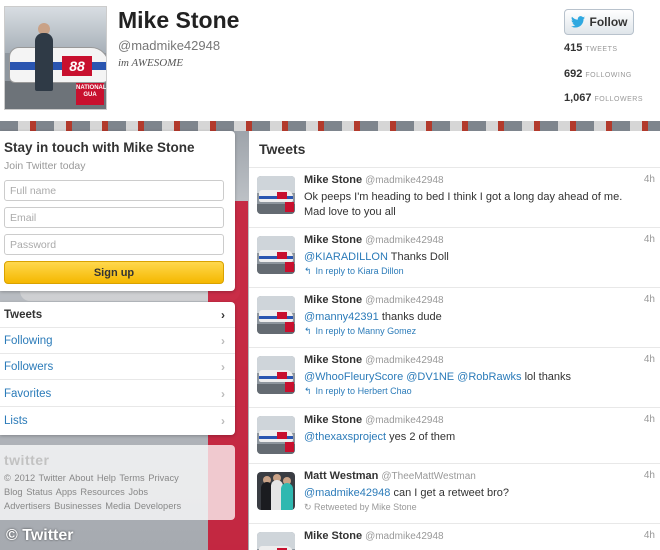 Image resolution: width=660 pixels, height=550 pixels. What do you see at coordinates (117, 341) in the screenshot?
I see `nav-item-following: Following ›` at bounding box center [117, 341].